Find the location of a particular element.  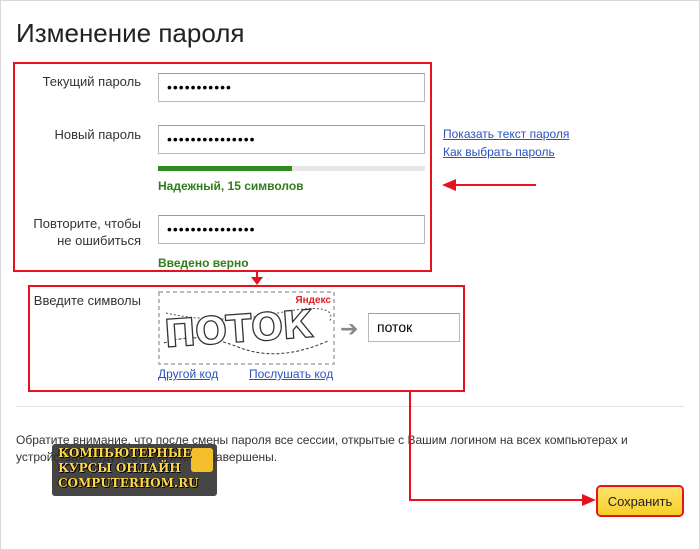

watermark-line-1: КОМПЬЮТЕРНЫЕ is located at coordinates (125, 453).